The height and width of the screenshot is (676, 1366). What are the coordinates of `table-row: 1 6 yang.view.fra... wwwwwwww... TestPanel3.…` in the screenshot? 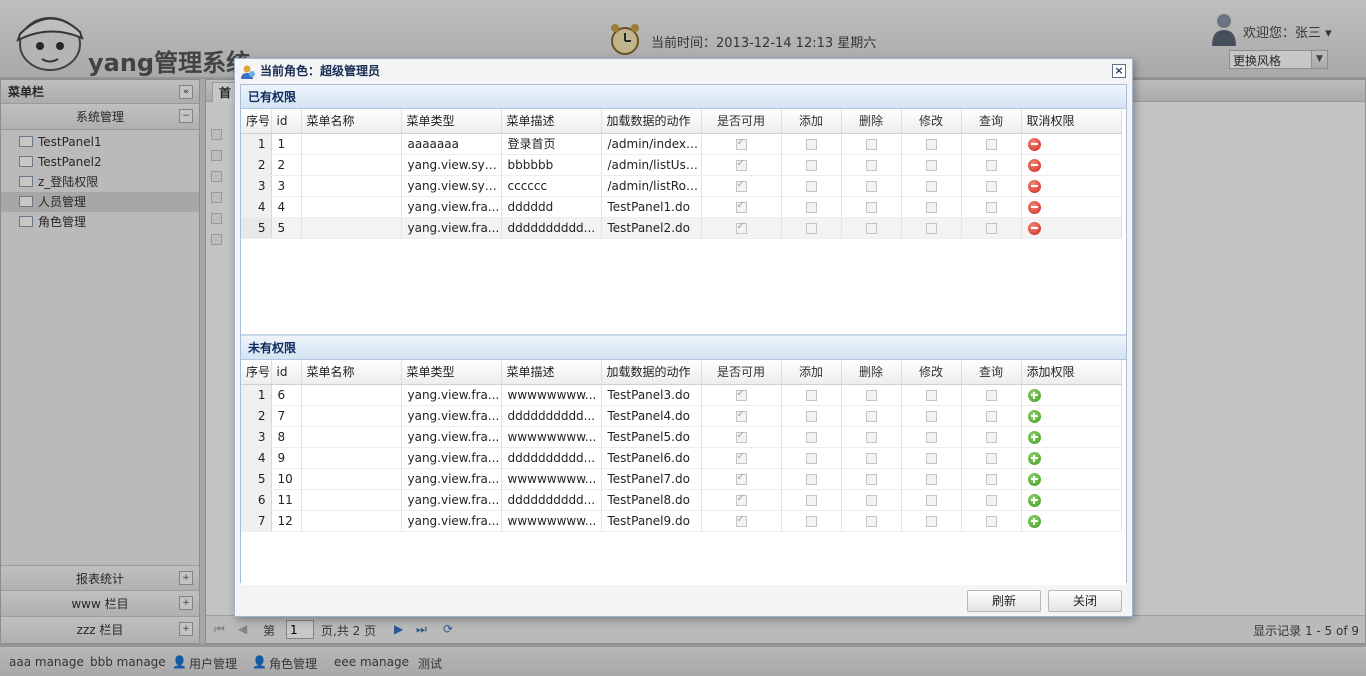 It's located at (681, 395).